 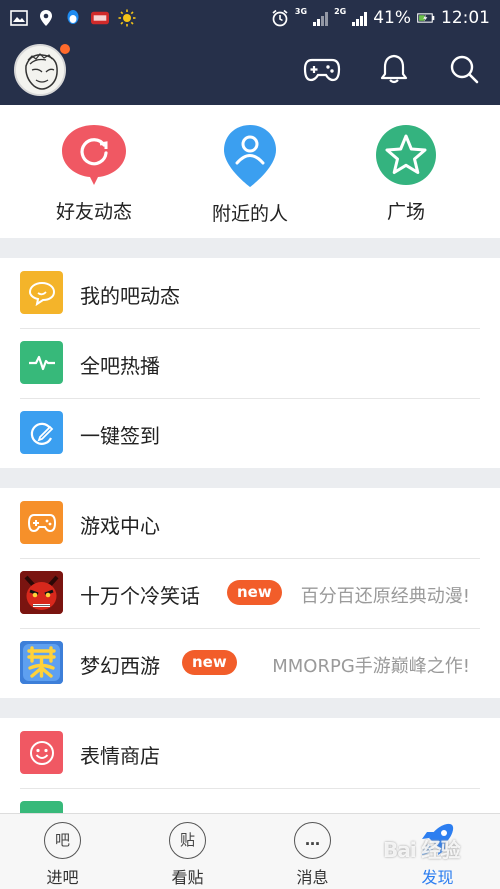 What do you see at coordinates (19, 18) in the screenshot?
I see `gallery-icon` at bounding box center [19, 18].